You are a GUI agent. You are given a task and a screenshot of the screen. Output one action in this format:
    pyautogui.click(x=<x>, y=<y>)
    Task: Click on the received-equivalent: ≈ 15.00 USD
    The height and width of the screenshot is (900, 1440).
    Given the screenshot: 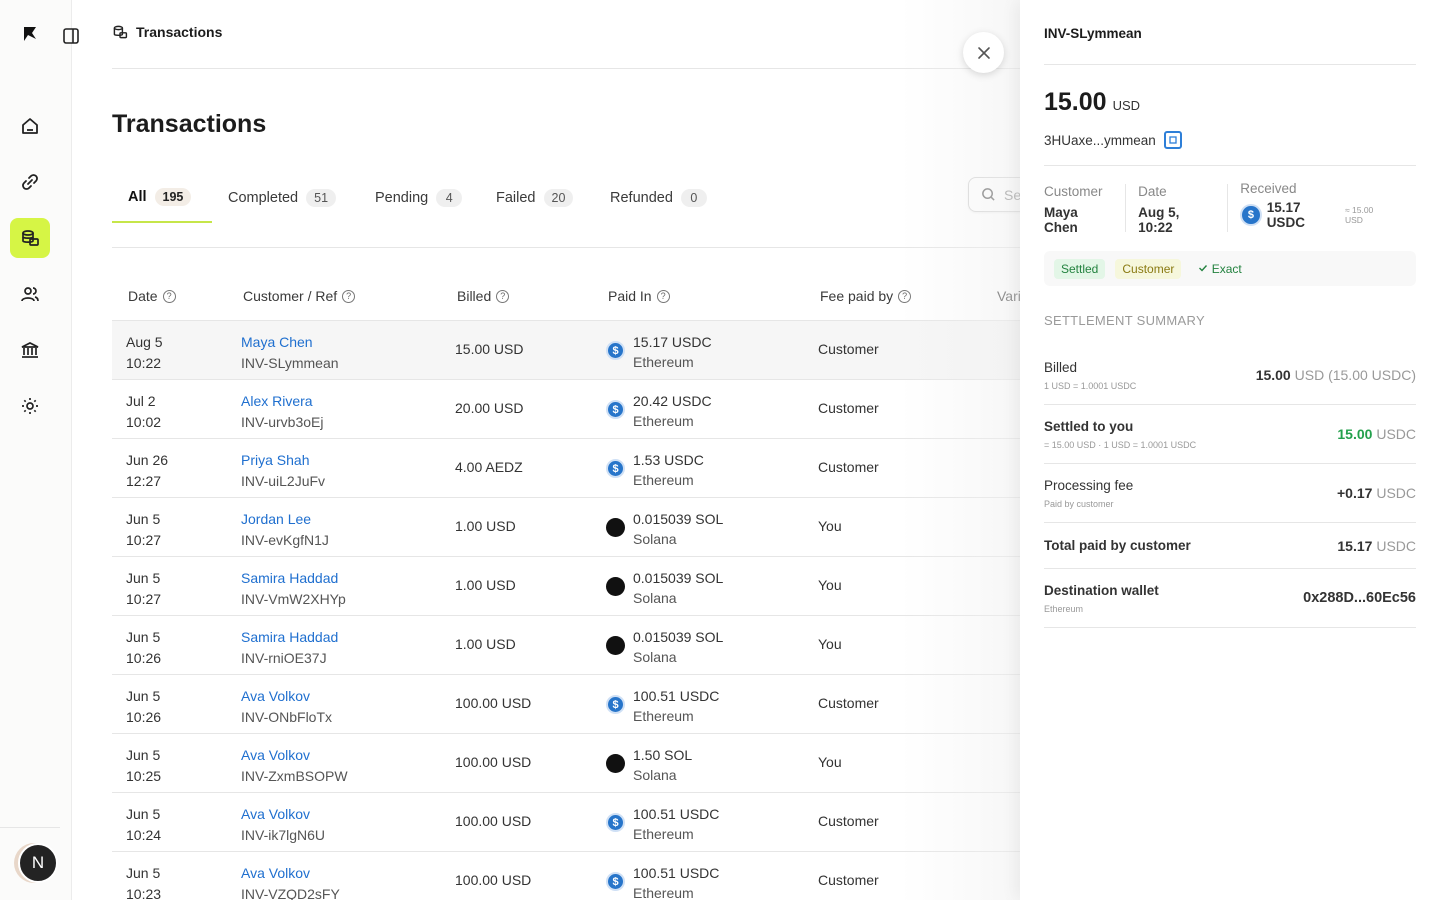 What is the action you would take?
    pyautogui.click(x=1359, y=215)
    